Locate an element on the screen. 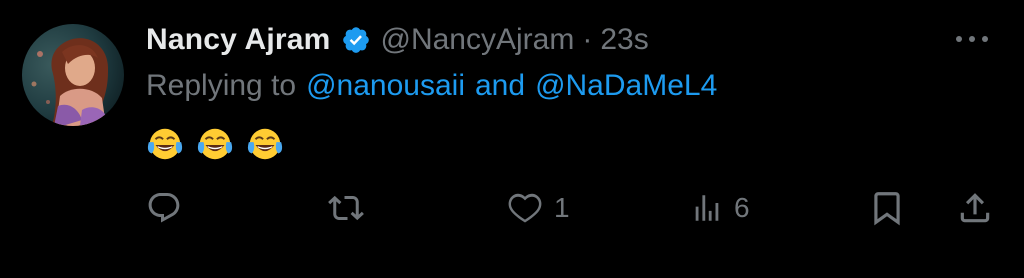 The width and height of the screenshot is (1024, 278). heart-icon is located at coordinates (525, 208).